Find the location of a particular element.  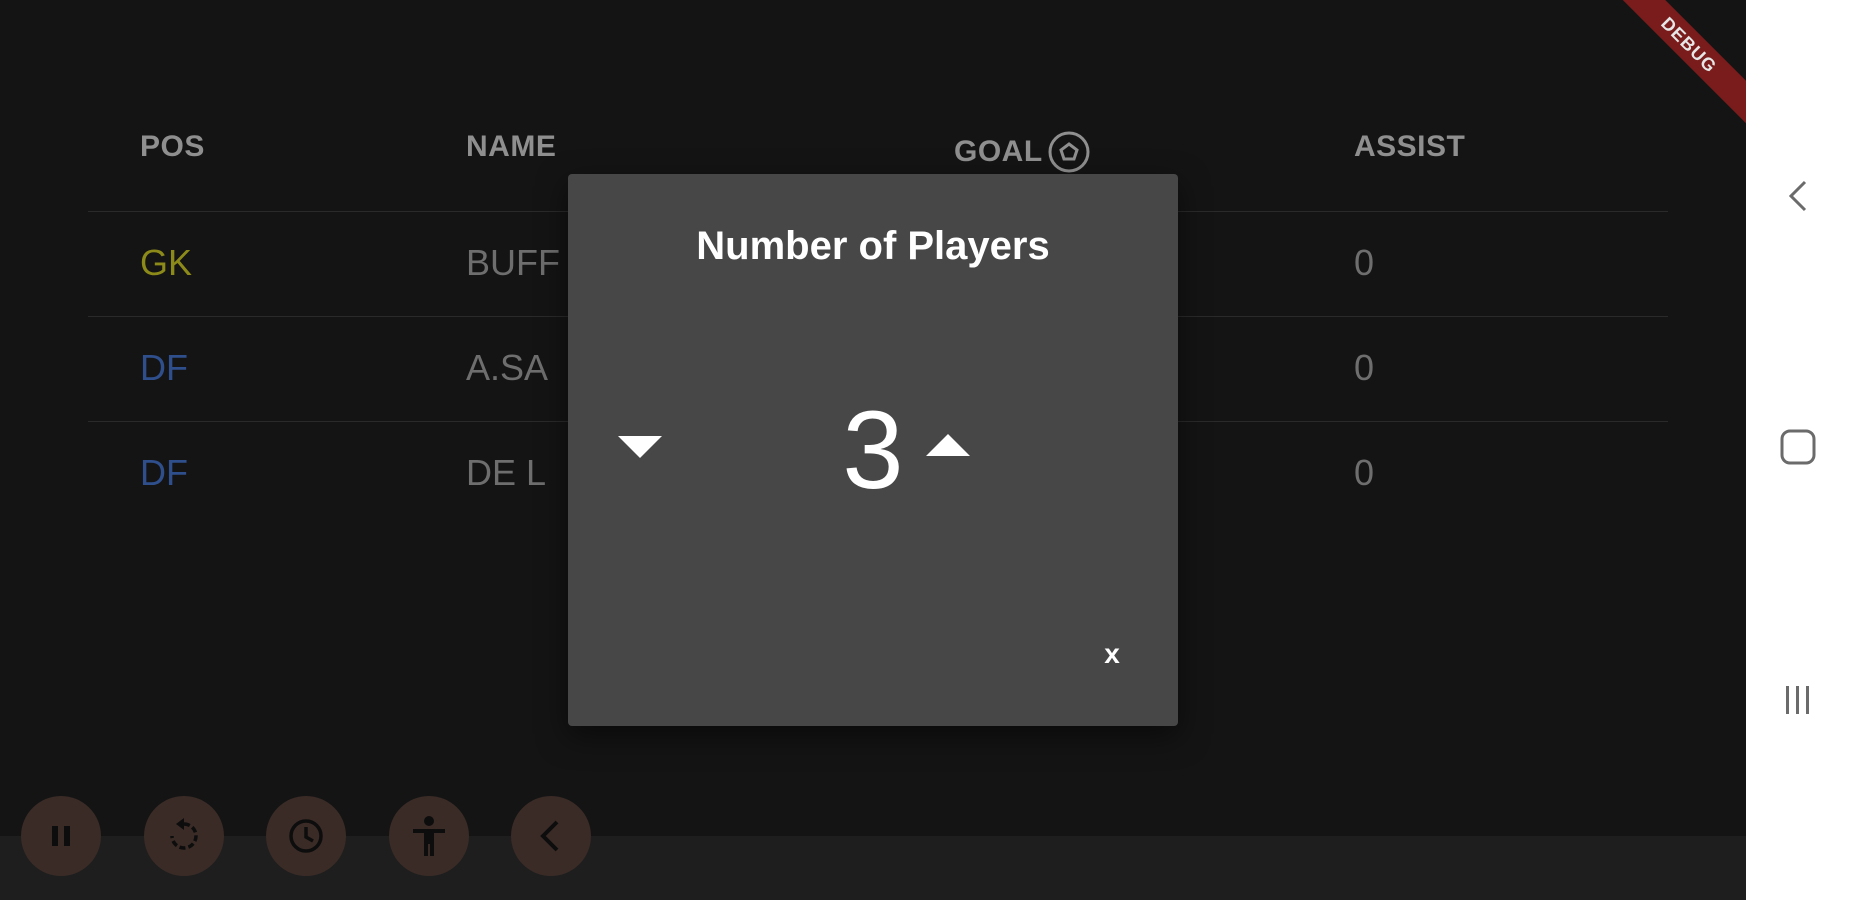

pause-icon is located at coordinates (61, 836).